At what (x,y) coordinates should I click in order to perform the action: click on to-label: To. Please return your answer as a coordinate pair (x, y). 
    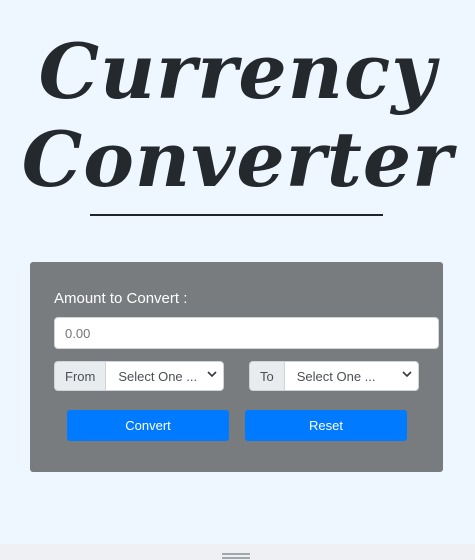
    Looking at the image, I should click on (266, 376).